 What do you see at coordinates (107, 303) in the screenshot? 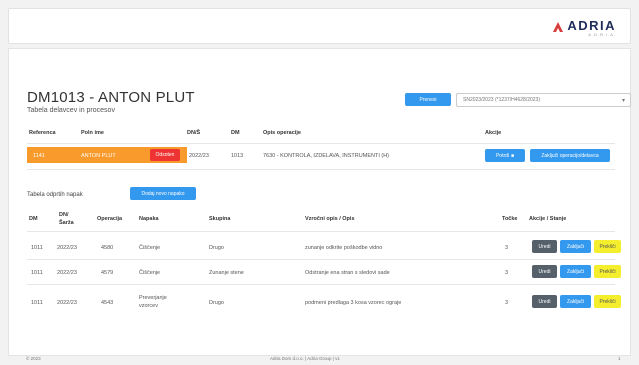
I see `t2-cell-op: 4543` at bounding box center [107, 303].